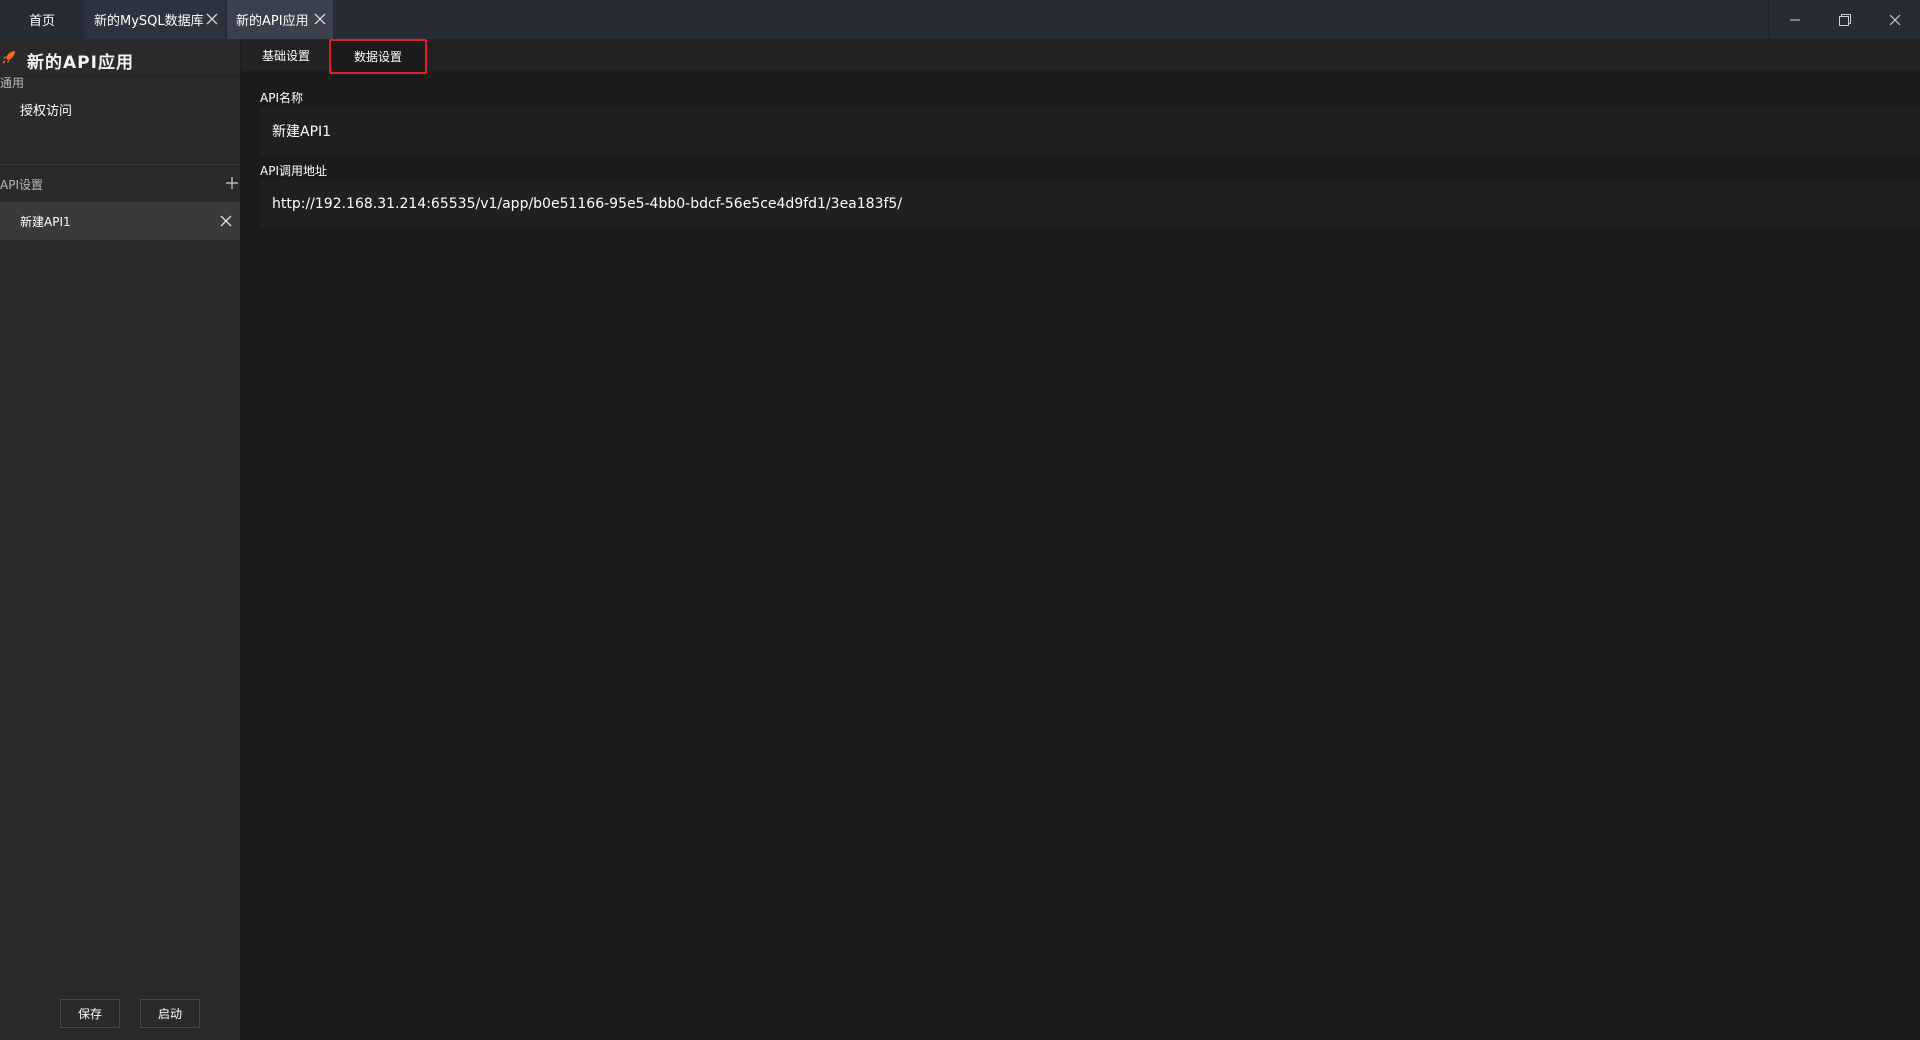 The image size is (1920, 1040). Describe the element at coordinates (170, 1013) in the screenshot. I see `start-button: 启动` at that location.